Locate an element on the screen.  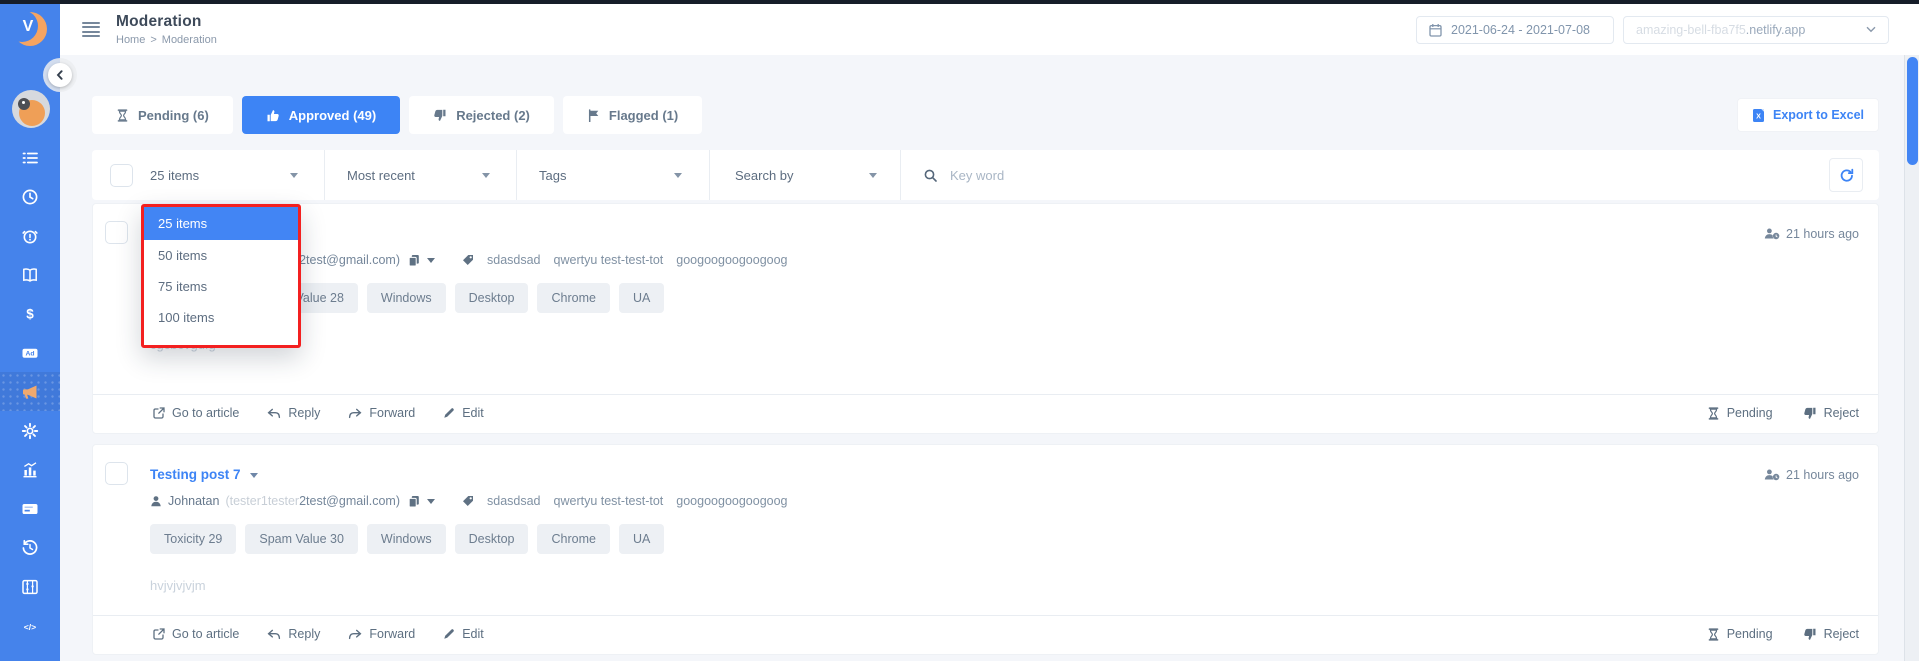
sidebar-item-ads: Ad is located at coordinates (30, 352).